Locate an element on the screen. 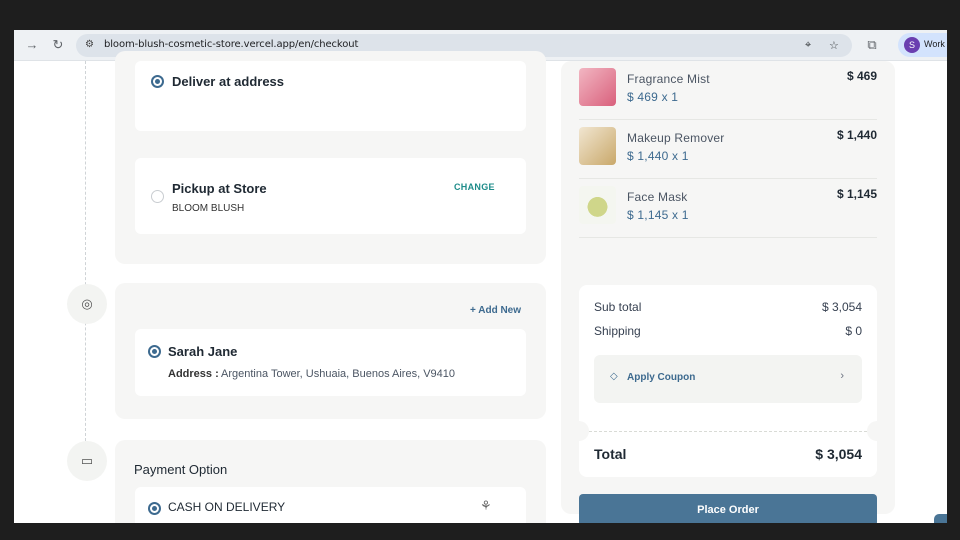 This screenshot has height=540, width=960. product-price: $ 1,440 is located at coordinates (856, 135).